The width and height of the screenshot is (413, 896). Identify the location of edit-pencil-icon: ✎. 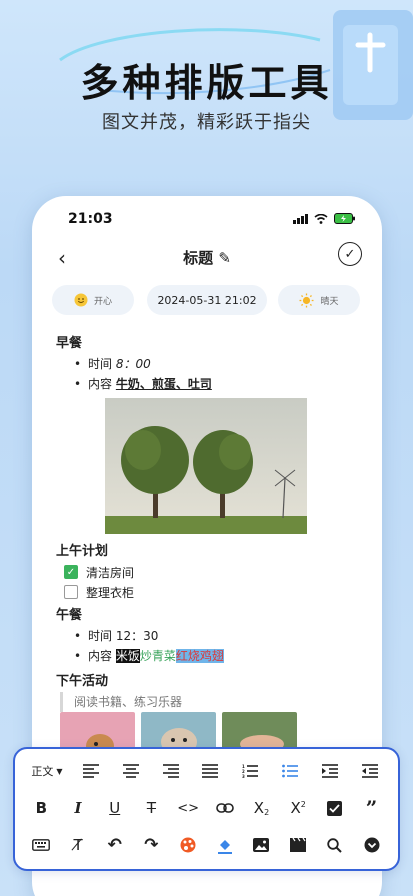
(224, 258).